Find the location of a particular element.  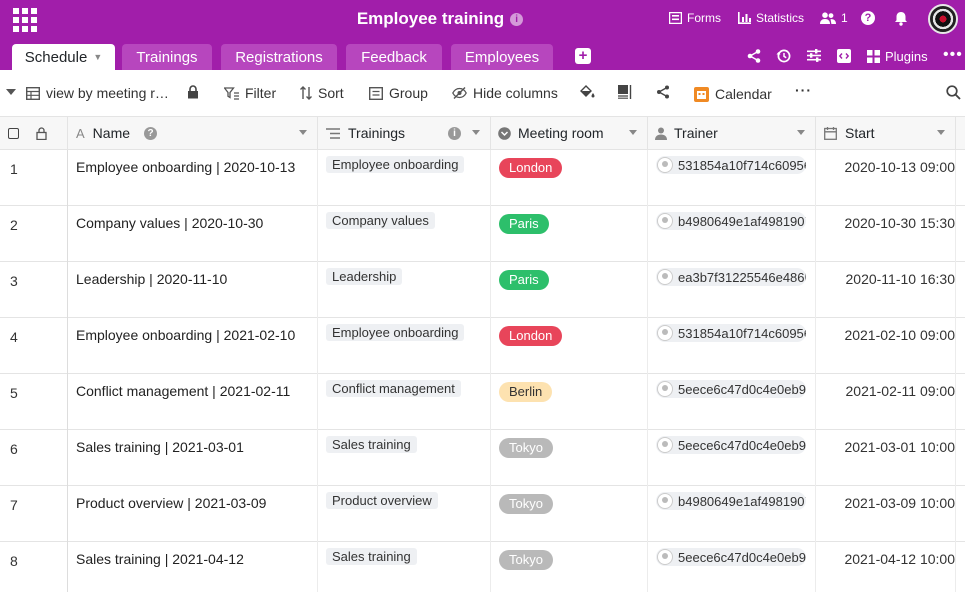

select-all-checkbox is located at coordinates (13, 133).